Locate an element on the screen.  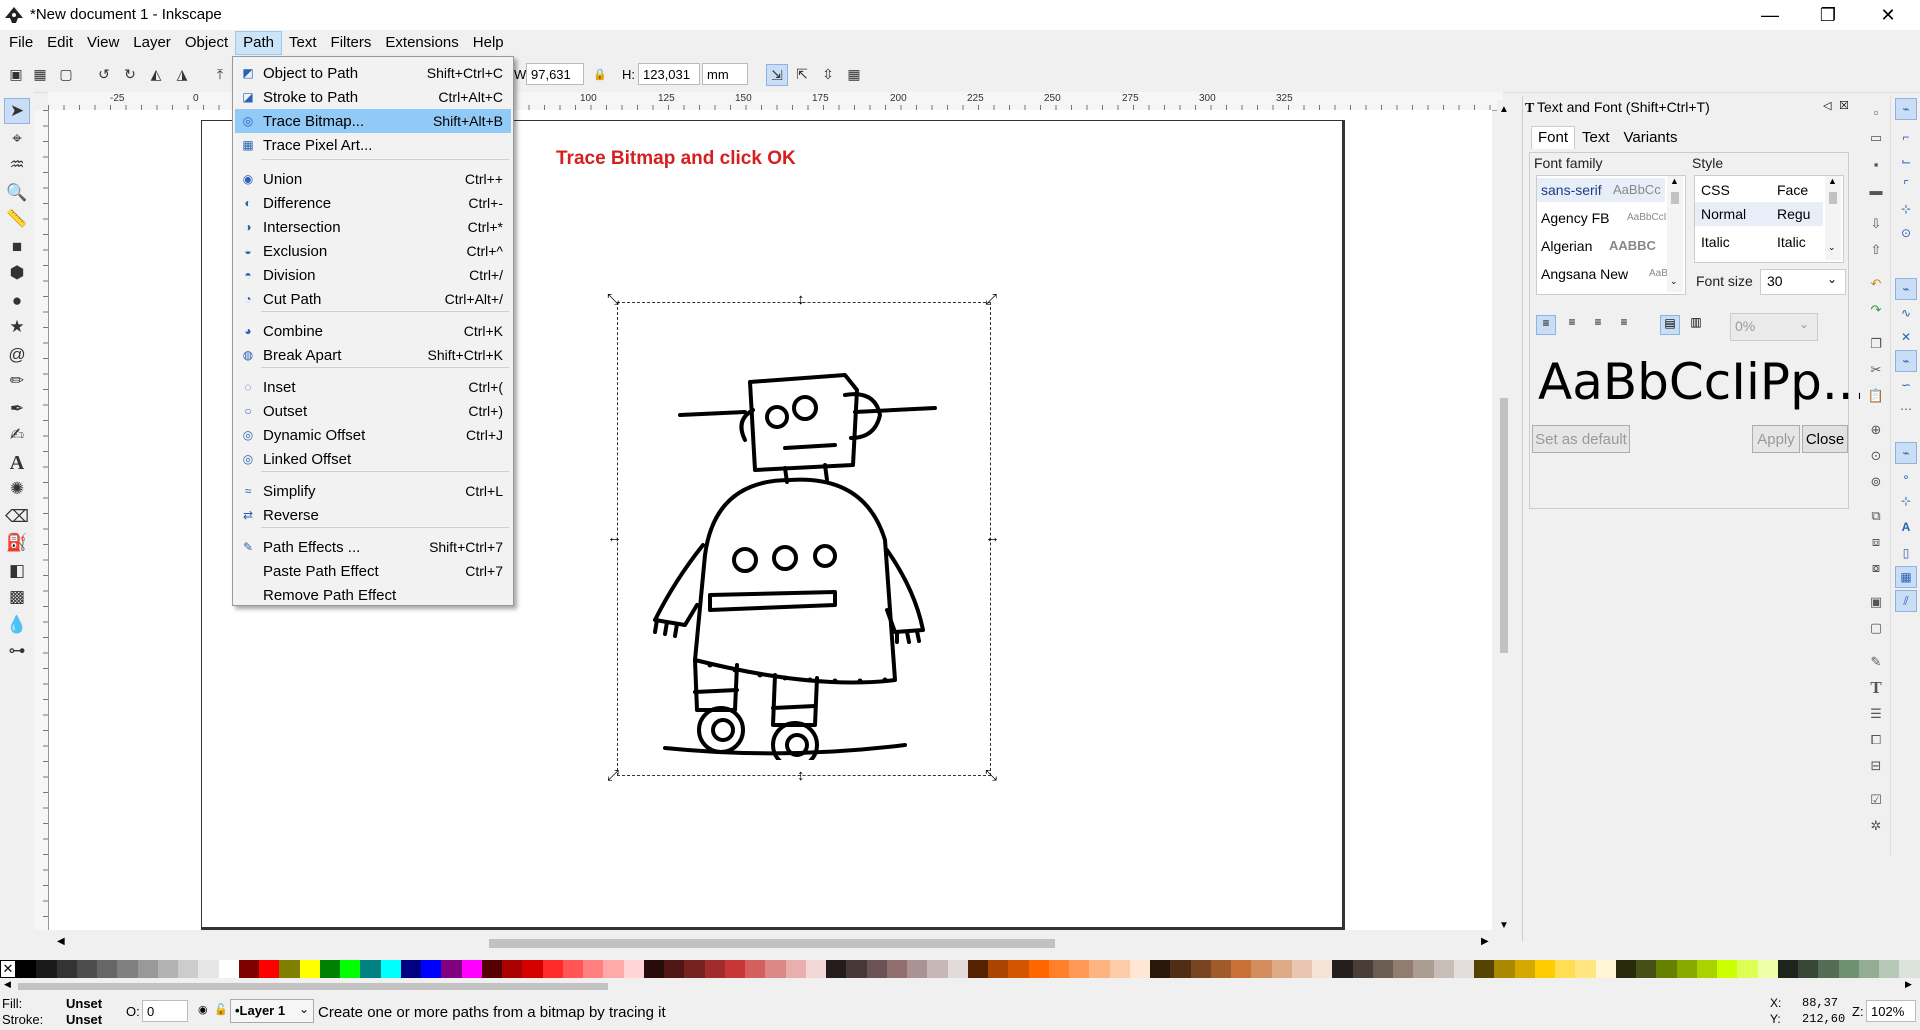
export-icon: ⇧ is located at coordinates (1876, 250).